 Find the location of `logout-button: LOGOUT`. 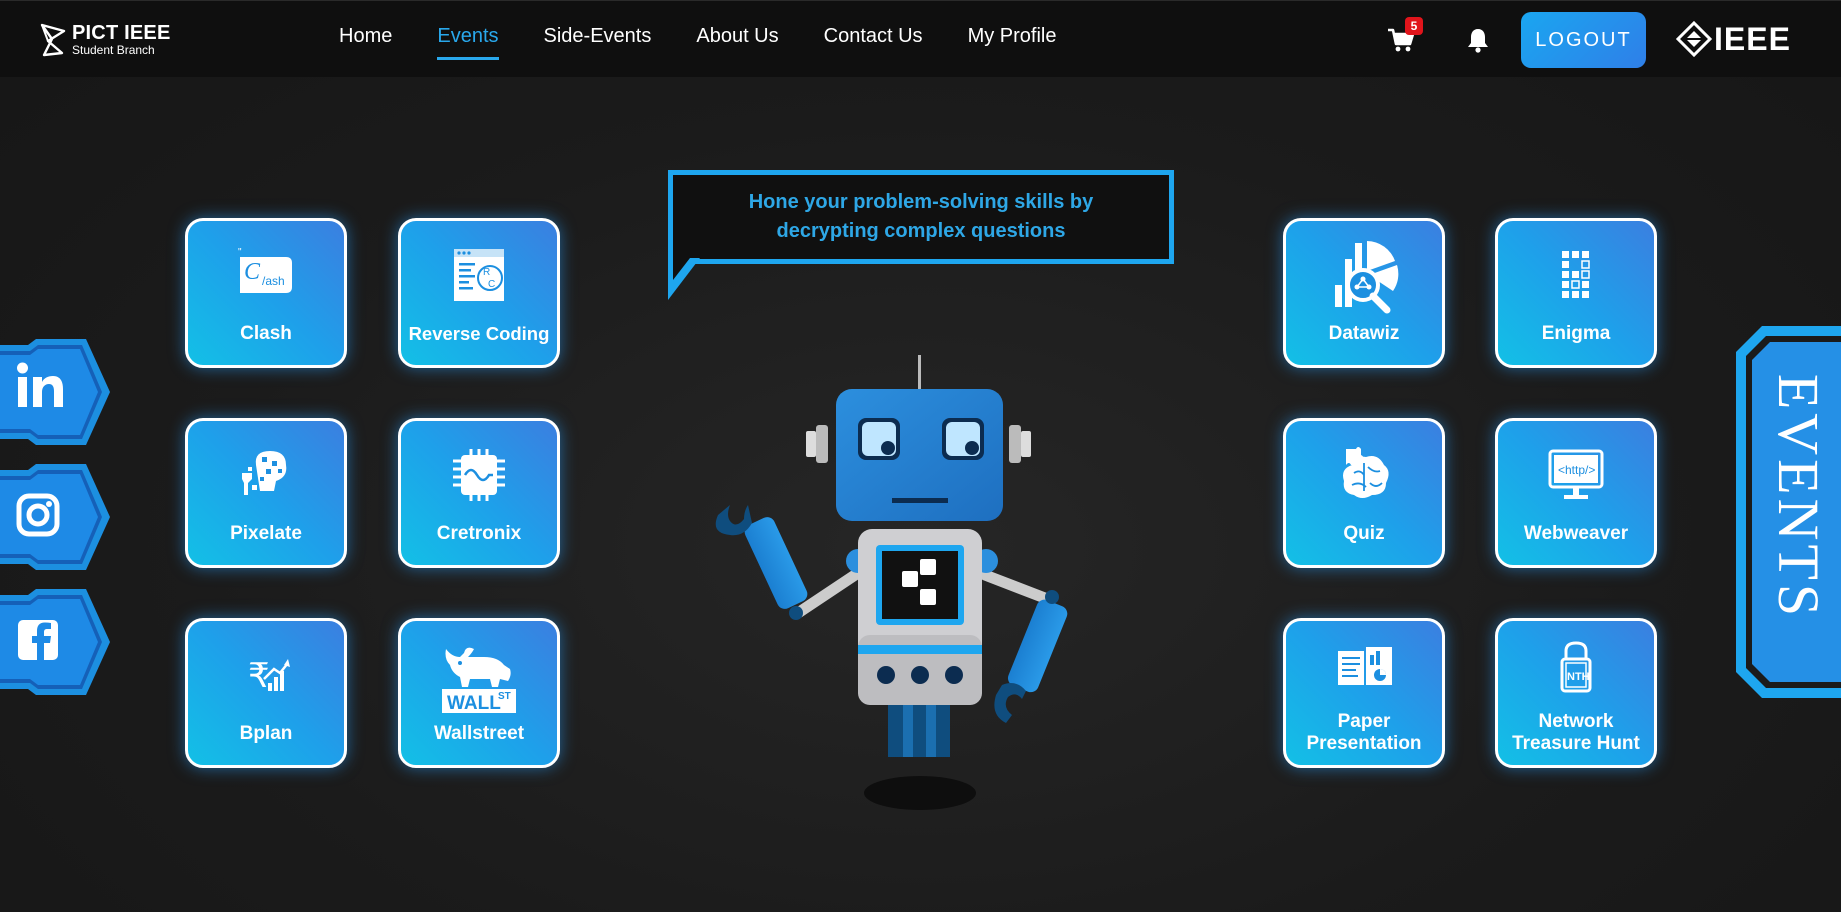

logout-button: LOGOUT is located at coordinates (1583, 40).